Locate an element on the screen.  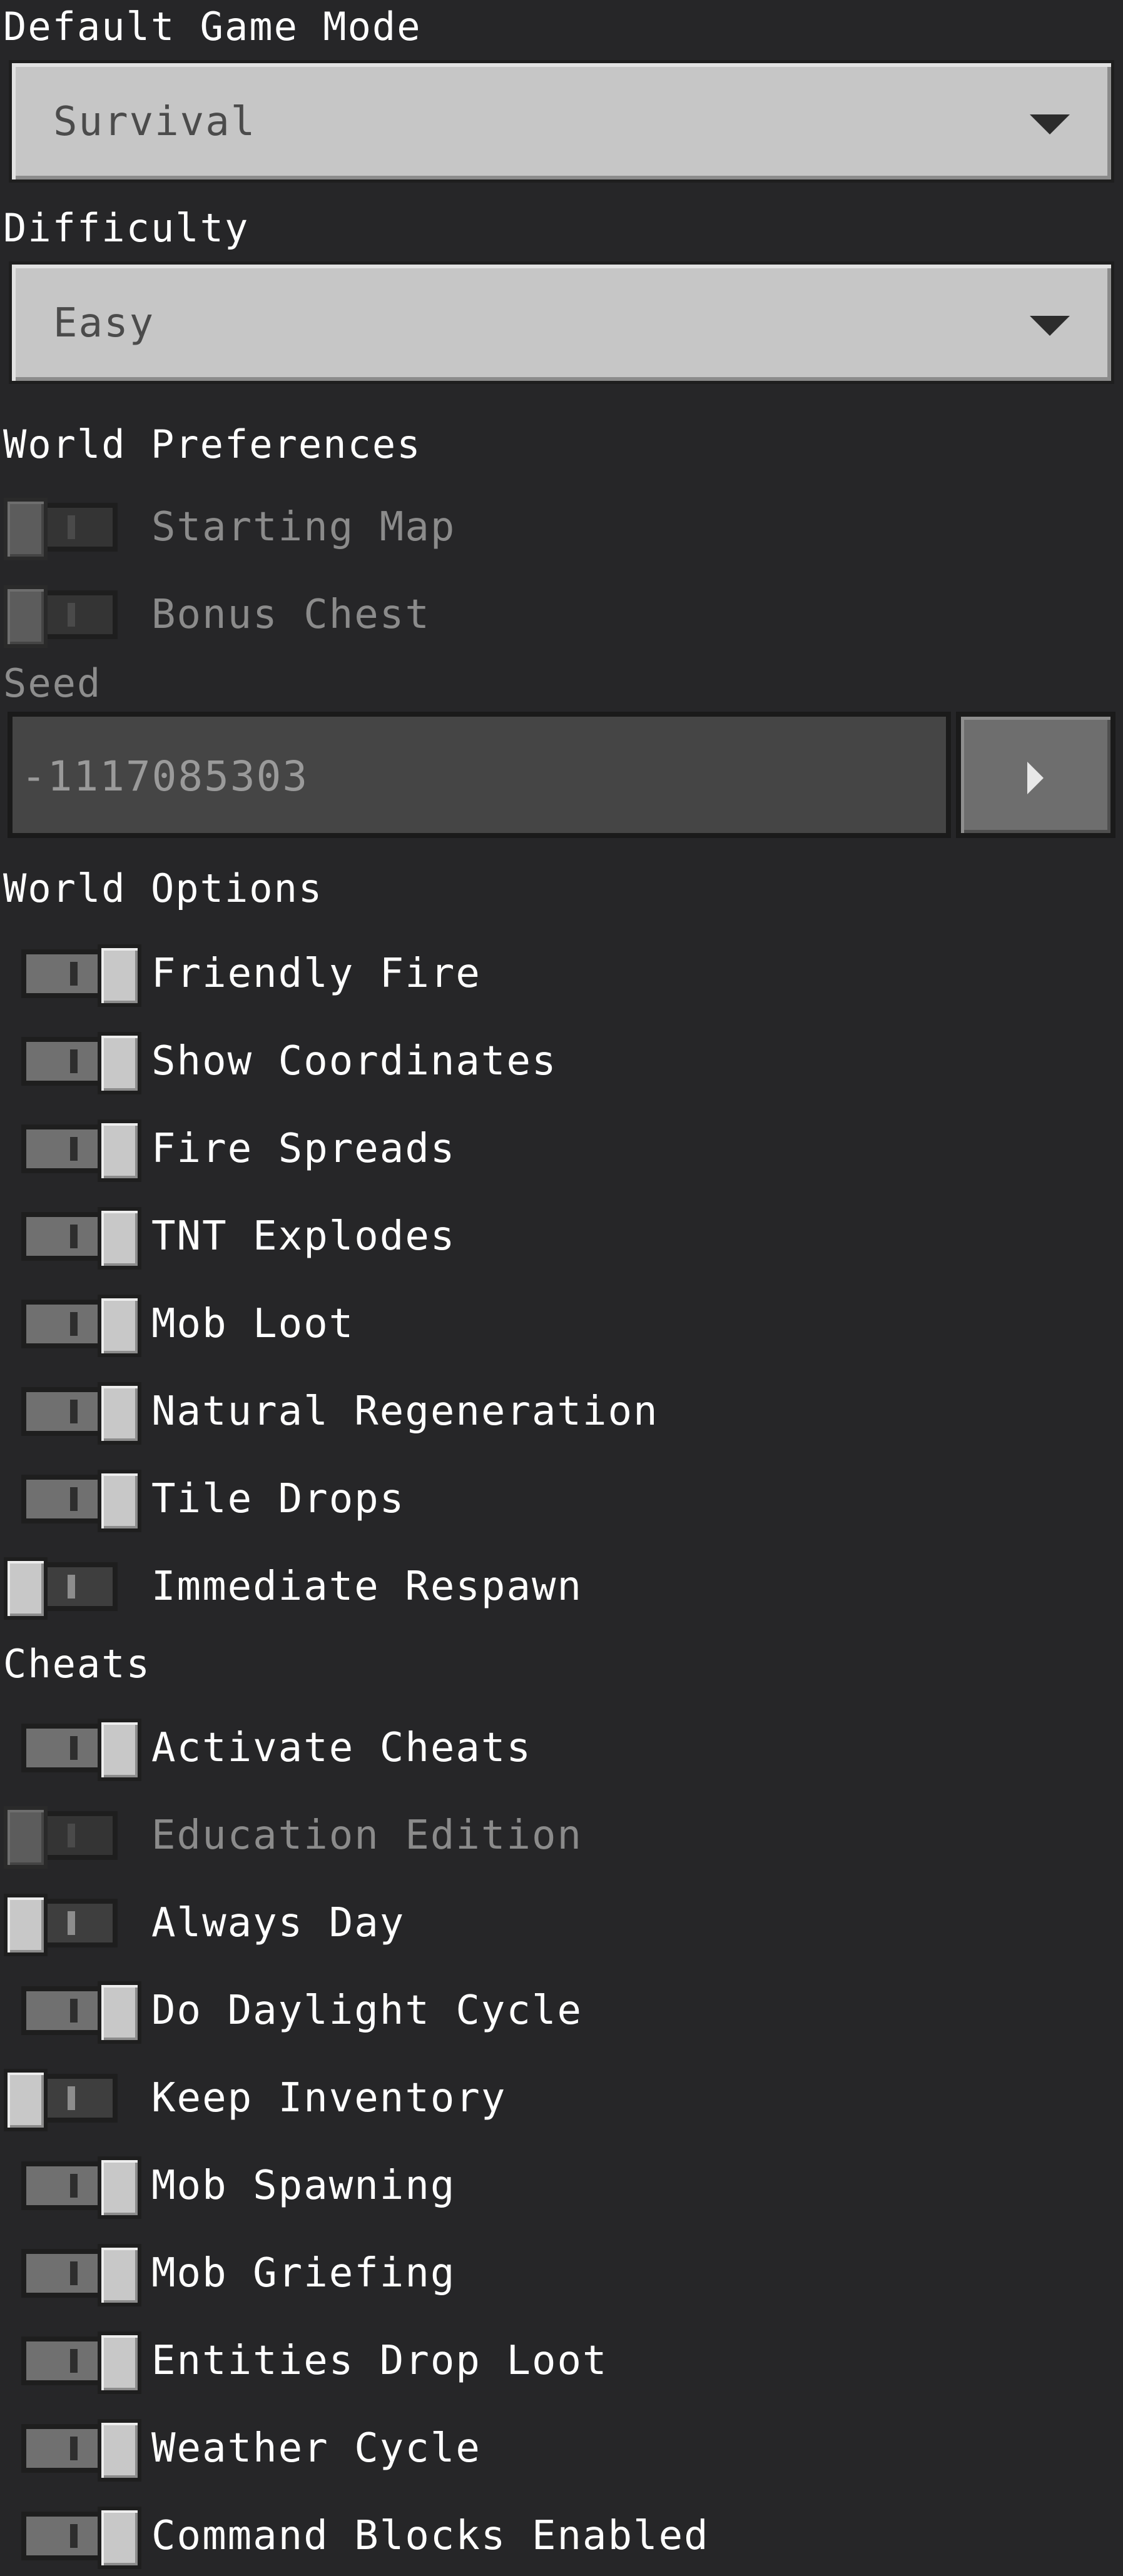
world-preferences-heading: World Preferences is located at coordinates (212, 445).